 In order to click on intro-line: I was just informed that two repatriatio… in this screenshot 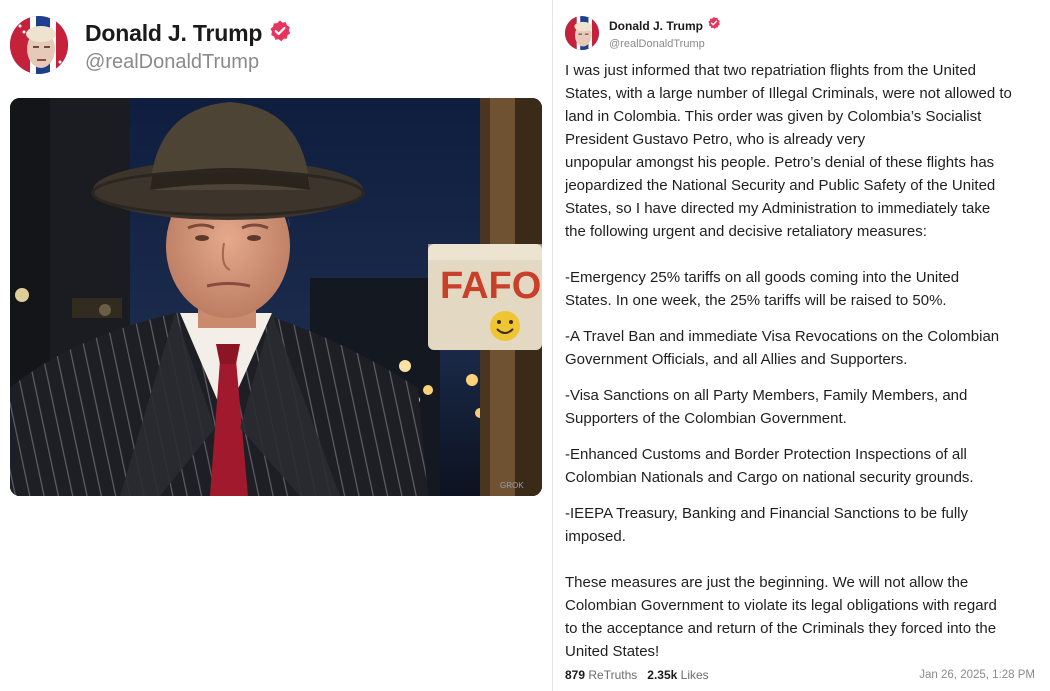, I will do `click(771, 70)`.